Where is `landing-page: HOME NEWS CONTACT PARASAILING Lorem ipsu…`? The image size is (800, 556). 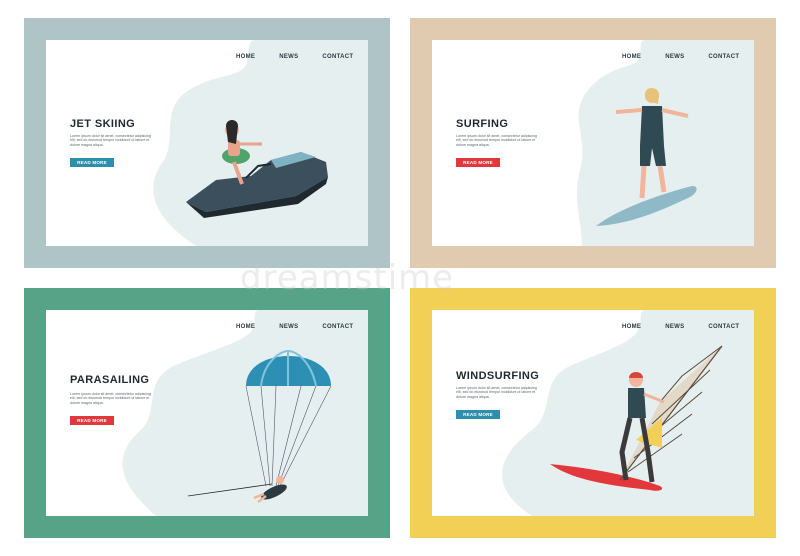
landing-page: HOME NEWS CONTACT PARASAILING Lorem ipsu… is located at coordinates (207, 413).